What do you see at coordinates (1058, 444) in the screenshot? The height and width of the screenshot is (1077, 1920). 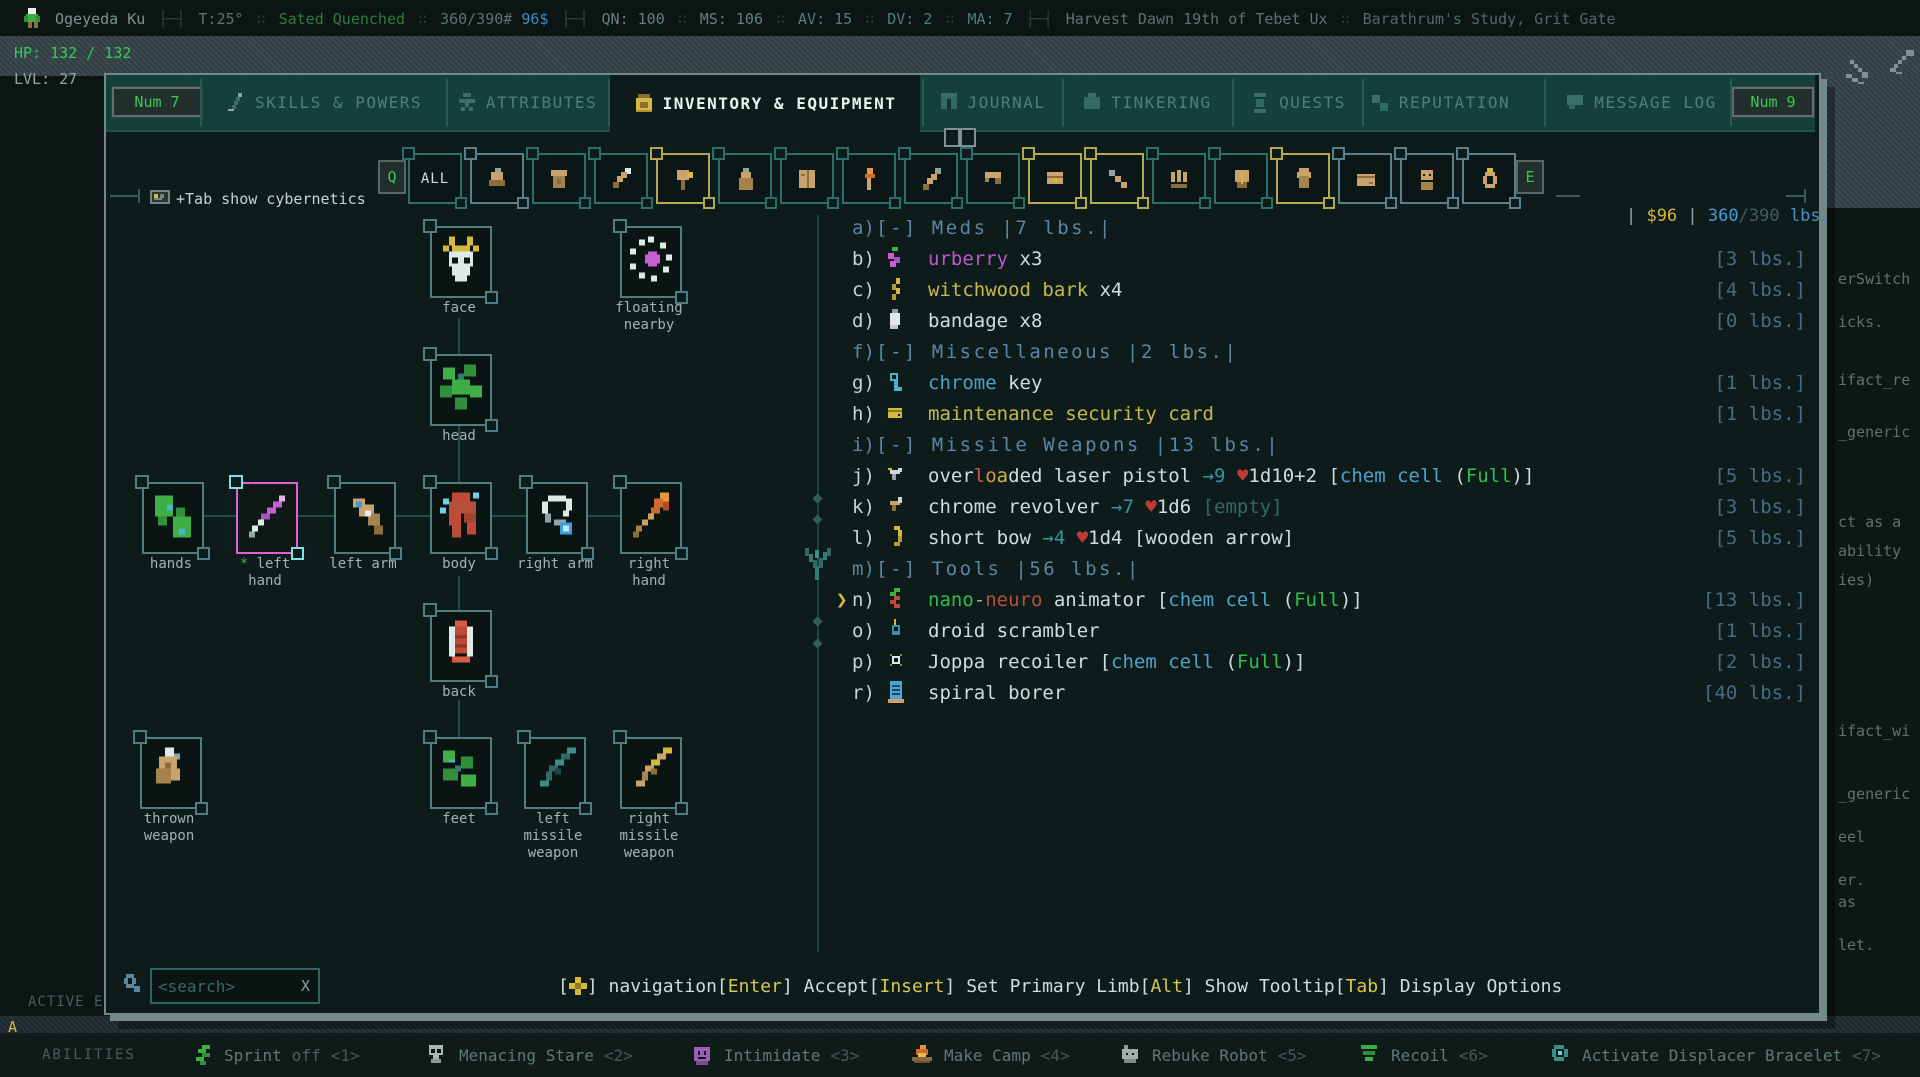 I see `inventory-row: i) [-] Missile Weapons |13 lbs.|` at bounding box center [1058, 444].